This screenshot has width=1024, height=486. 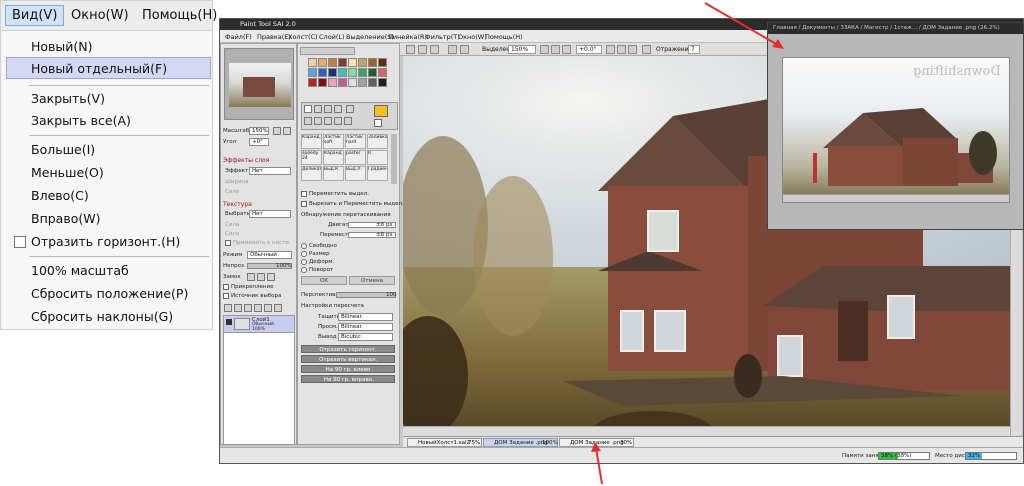 What do you see at coordinates (610, 49) in the screenshot?
I see `rotate-left-icon` at bounding box center [610, 49].